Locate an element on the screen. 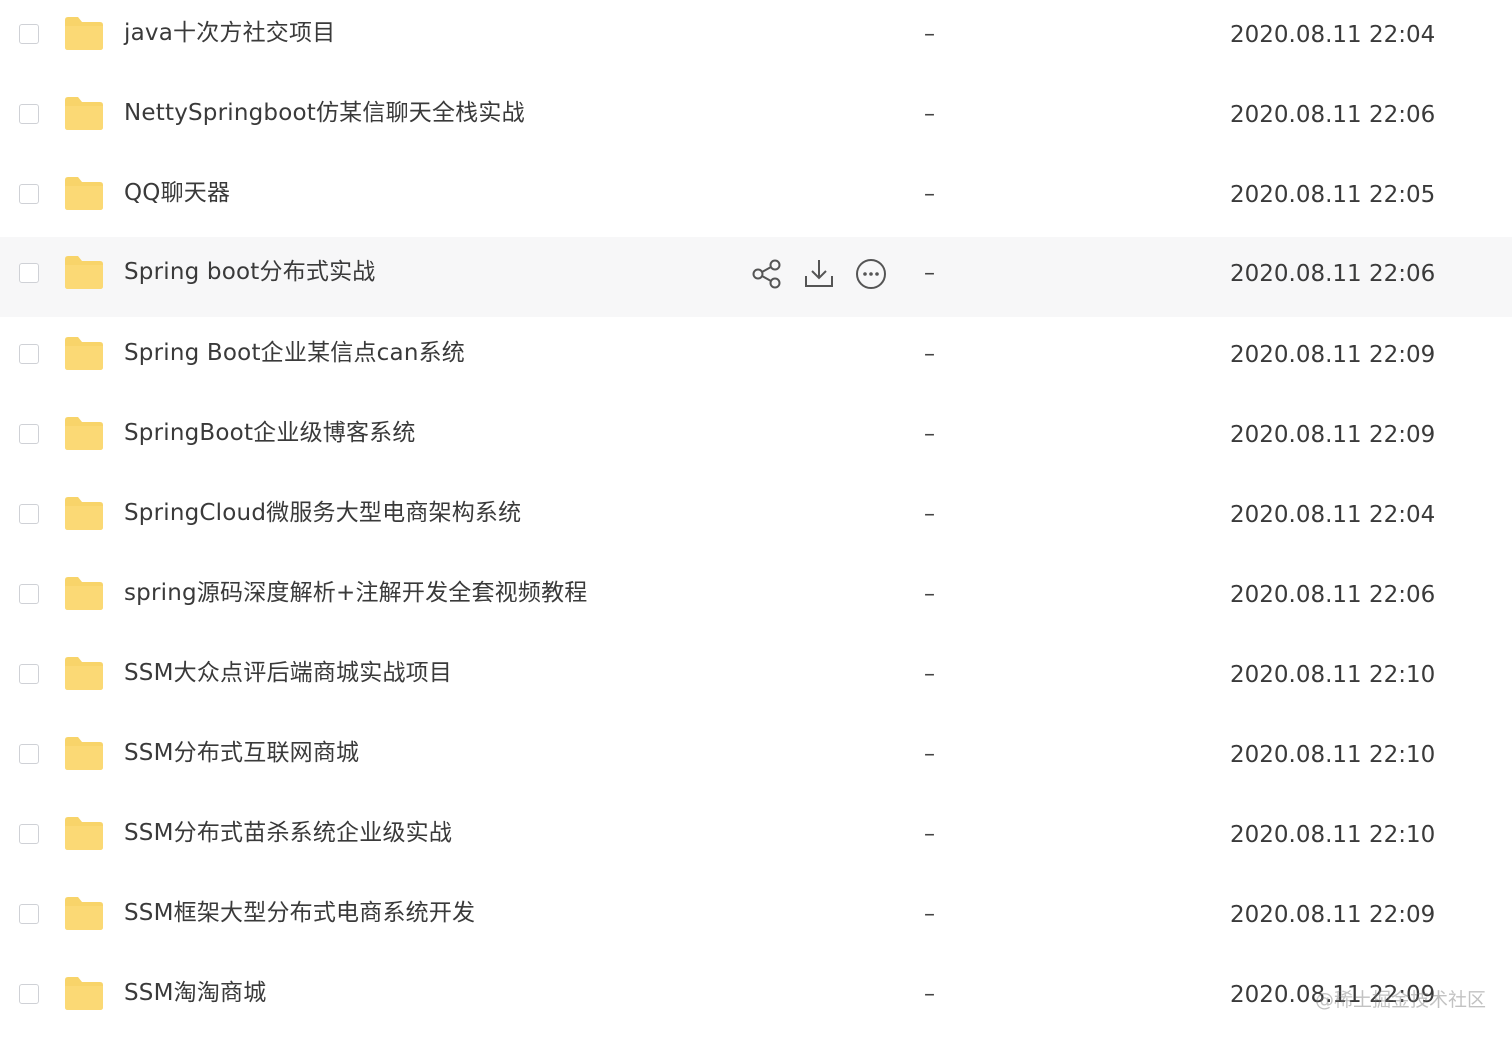 This screenshot has height=1040, width=1512. file-row-hovered: Spring boot分布式实战 – 2020.08.11 22:06 is located at coordinates (756, 277).